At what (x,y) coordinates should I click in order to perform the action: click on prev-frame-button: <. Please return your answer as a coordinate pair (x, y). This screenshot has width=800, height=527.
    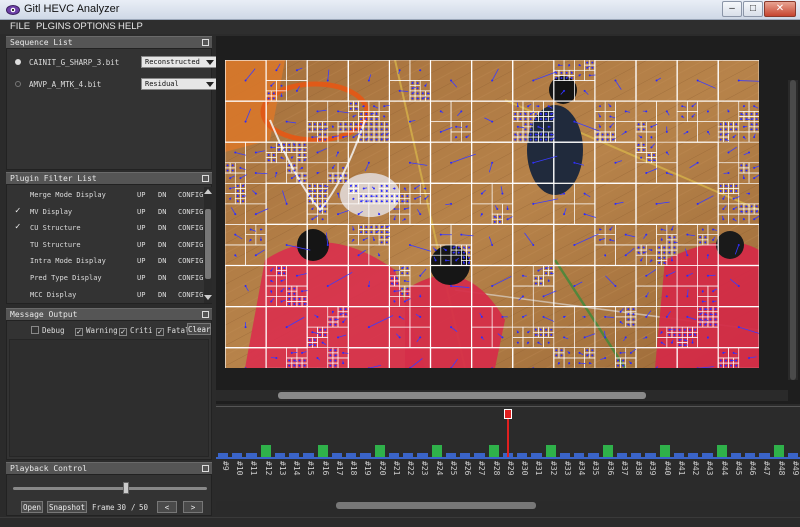
    Looking at the image, I should click on (167, 507).